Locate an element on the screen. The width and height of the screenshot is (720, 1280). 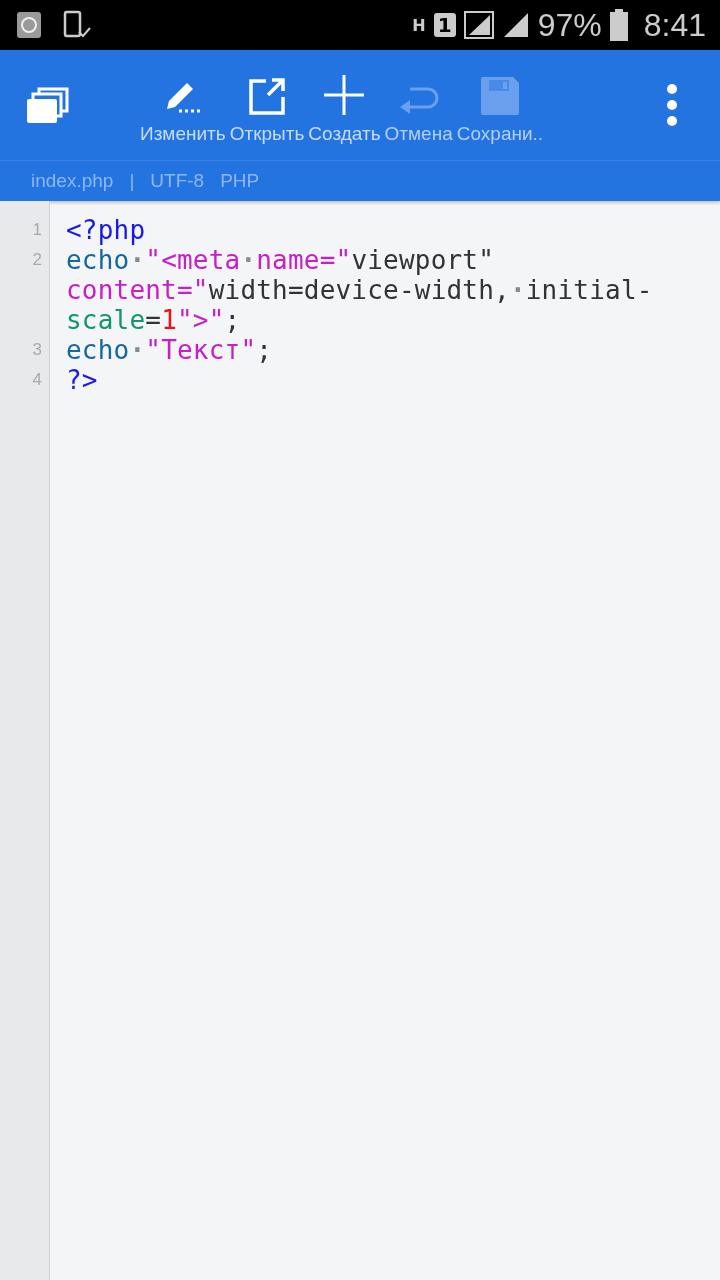
encoding-label: UTF-8 is located at coordinates (177, 181).